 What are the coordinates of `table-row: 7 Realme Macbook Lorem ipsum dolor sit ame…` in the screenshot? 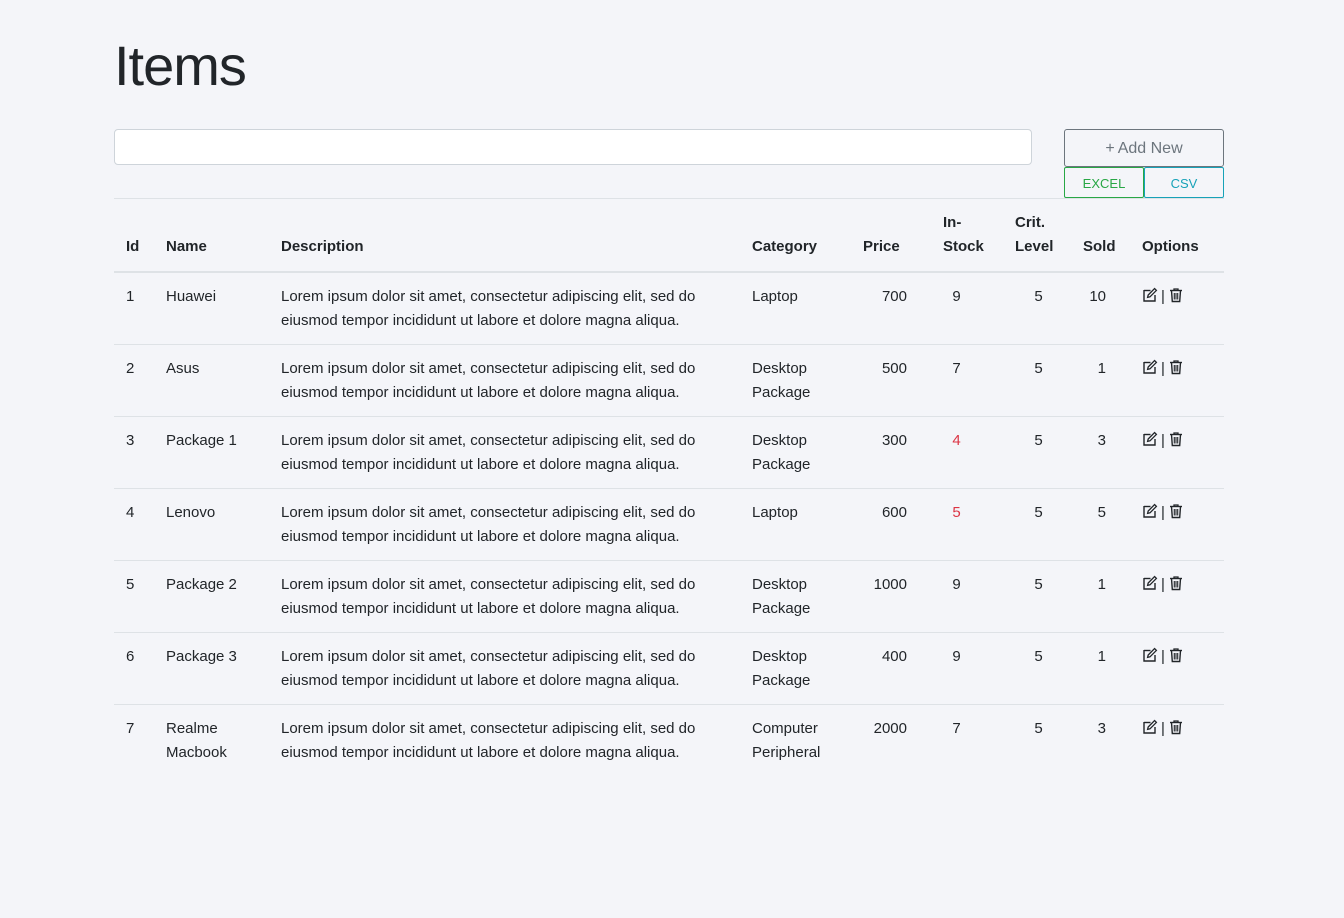 It's located at (669, 740).